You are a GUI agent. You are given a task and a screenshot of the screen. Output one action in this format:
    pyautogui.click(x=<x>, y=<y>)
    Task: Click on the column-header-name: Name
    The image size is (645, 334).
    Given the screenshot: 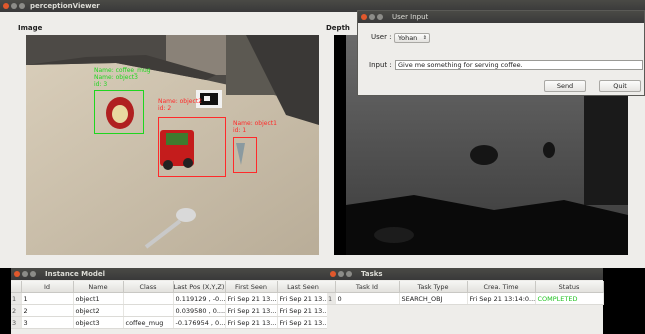 What is the action you would take?
    pyautogui.click(x=98, y=287)
    